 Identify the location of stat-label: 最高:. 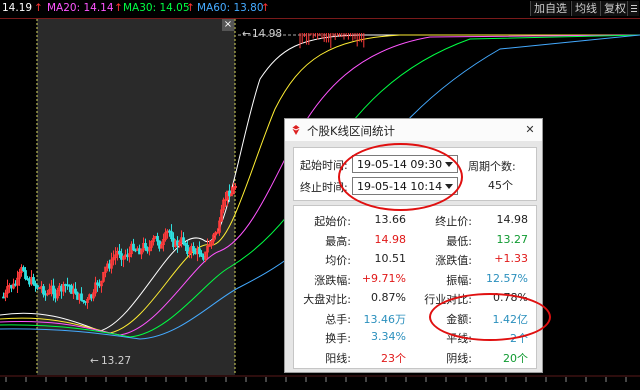
(338, 241).